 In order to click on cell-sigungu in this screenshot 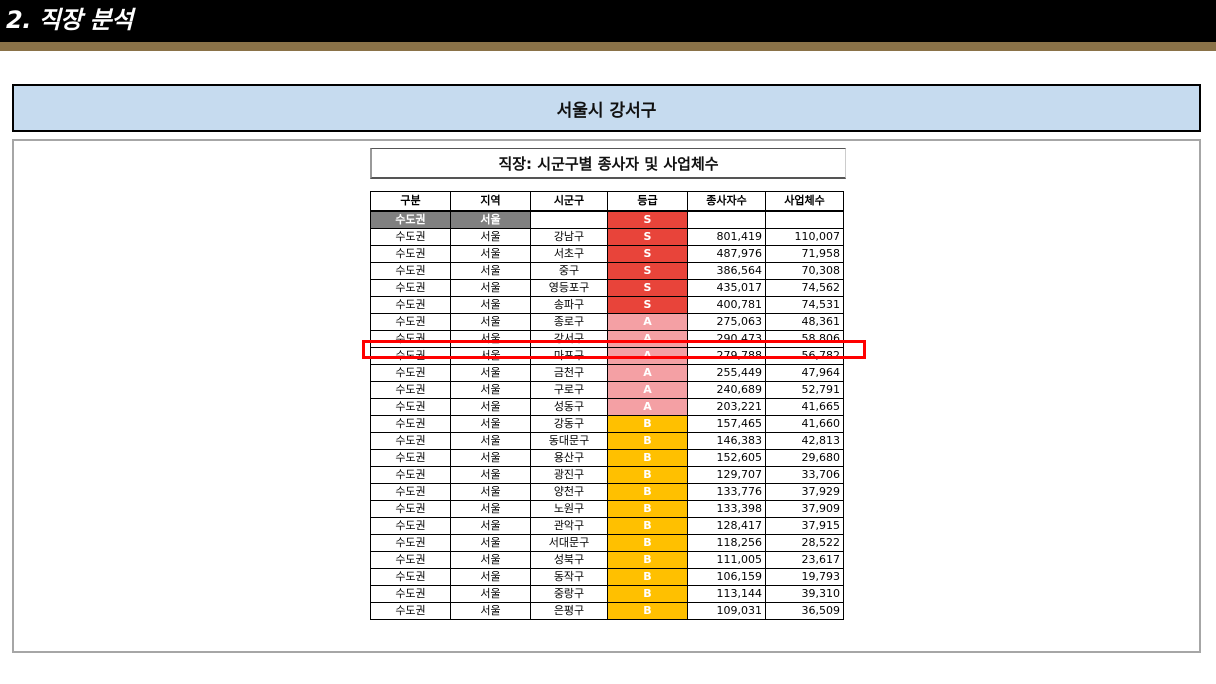, I will do `click(569, 219)`.